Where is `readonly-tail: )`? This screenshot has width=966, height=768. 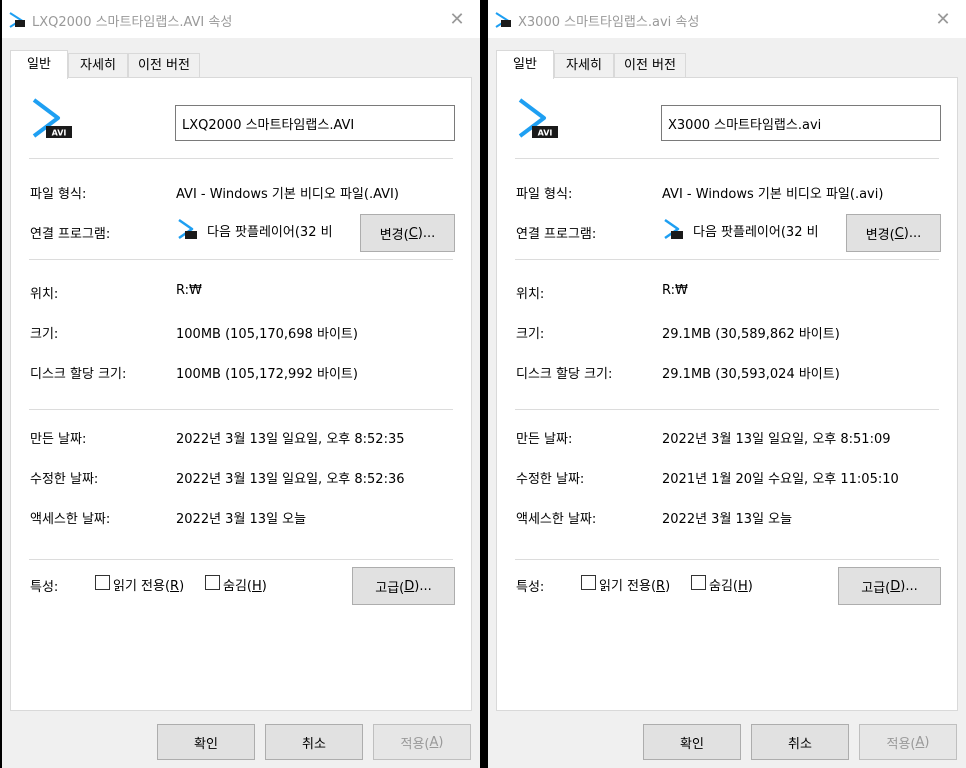
readonly-tail: ) is located at coordinates (182, 586).